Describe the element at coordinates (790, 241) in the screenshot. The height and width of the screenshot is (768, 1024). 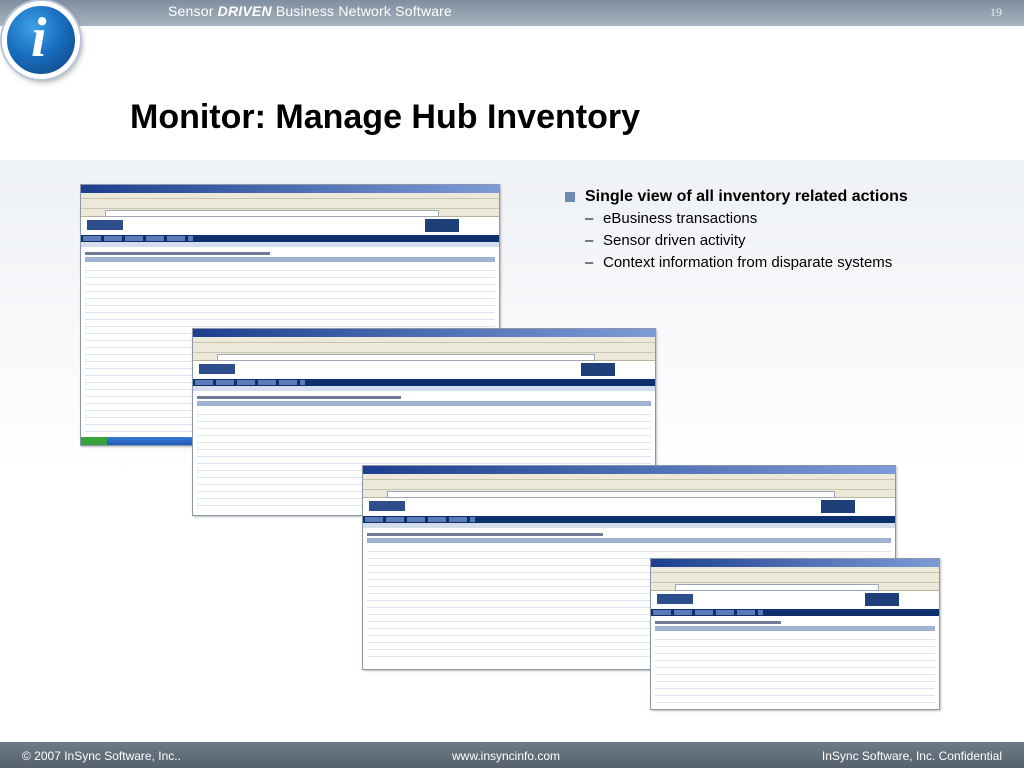
I see `bullet-sub: – Sensor driven activity` at that location.